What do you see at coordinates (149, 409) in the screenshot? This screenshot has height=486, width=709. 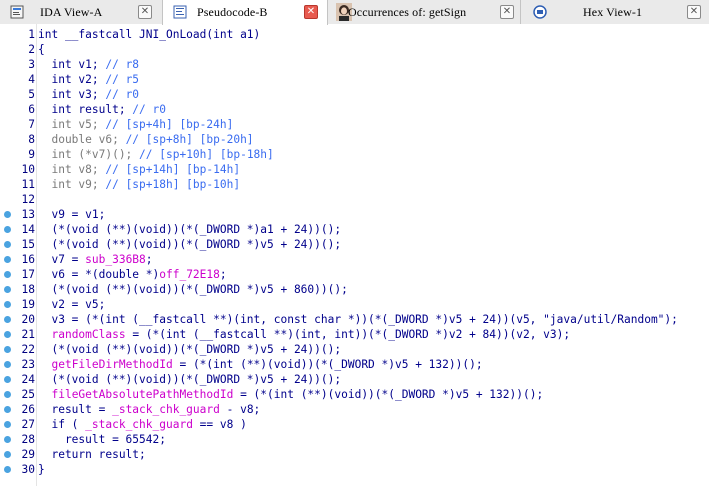 I see `code-text: result = _stack_chk_guard - v8;` at bounding box center [149, 409].